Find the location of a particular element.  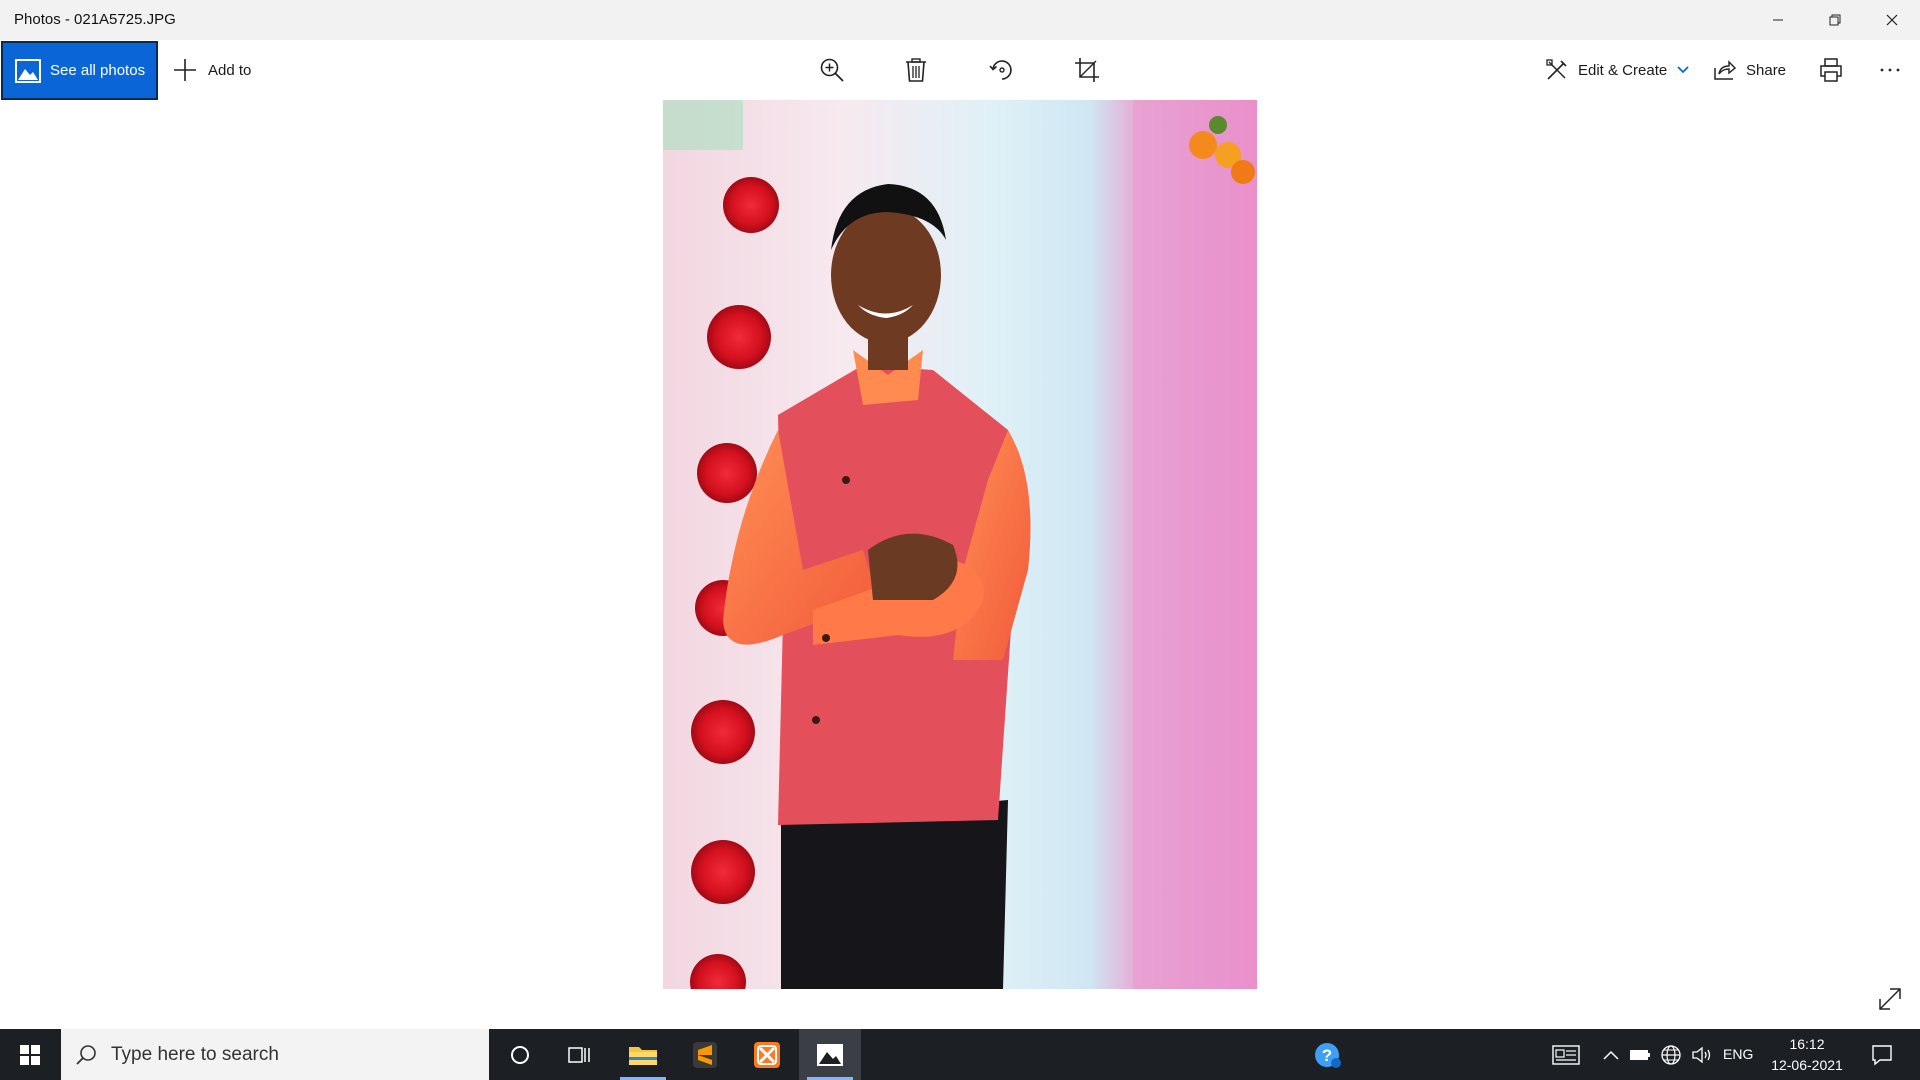

sublime-text-icon is located at coordinates (705, 1054).